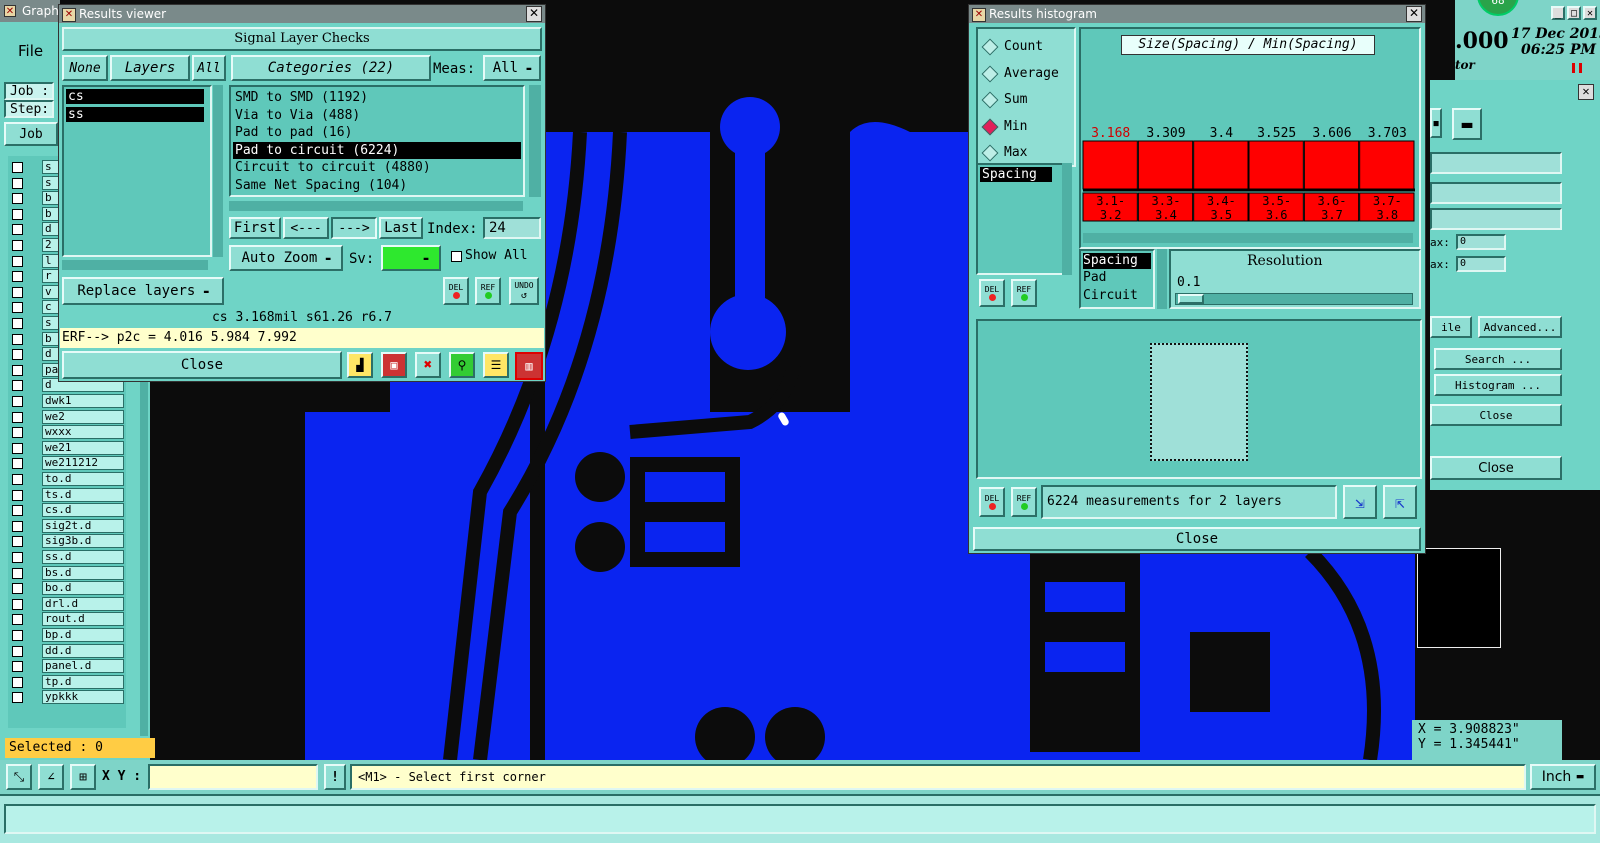 The height and width of the screenshot is (843, 1600). What do you see at coordinates (524, 291) in the screenshot?
I see `undo-button: UNDO ↺` at bounding box center [524, 291].